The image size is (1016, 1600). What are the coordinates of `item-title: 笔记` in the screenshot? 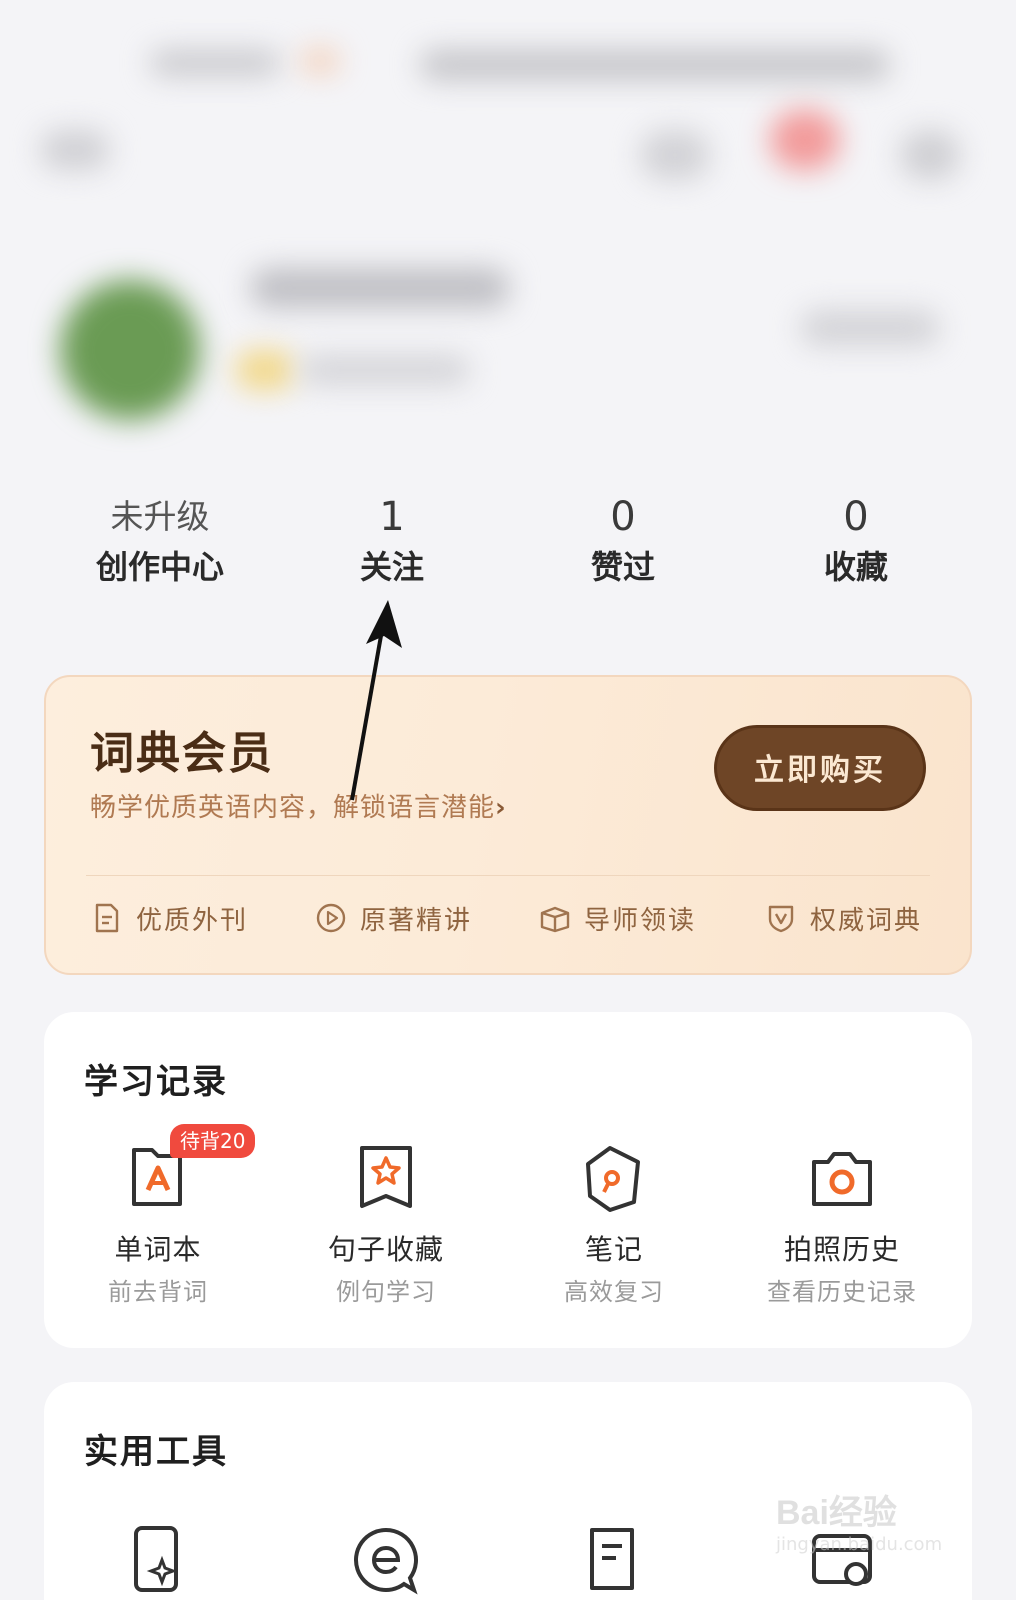 It's located at (613, 1249).